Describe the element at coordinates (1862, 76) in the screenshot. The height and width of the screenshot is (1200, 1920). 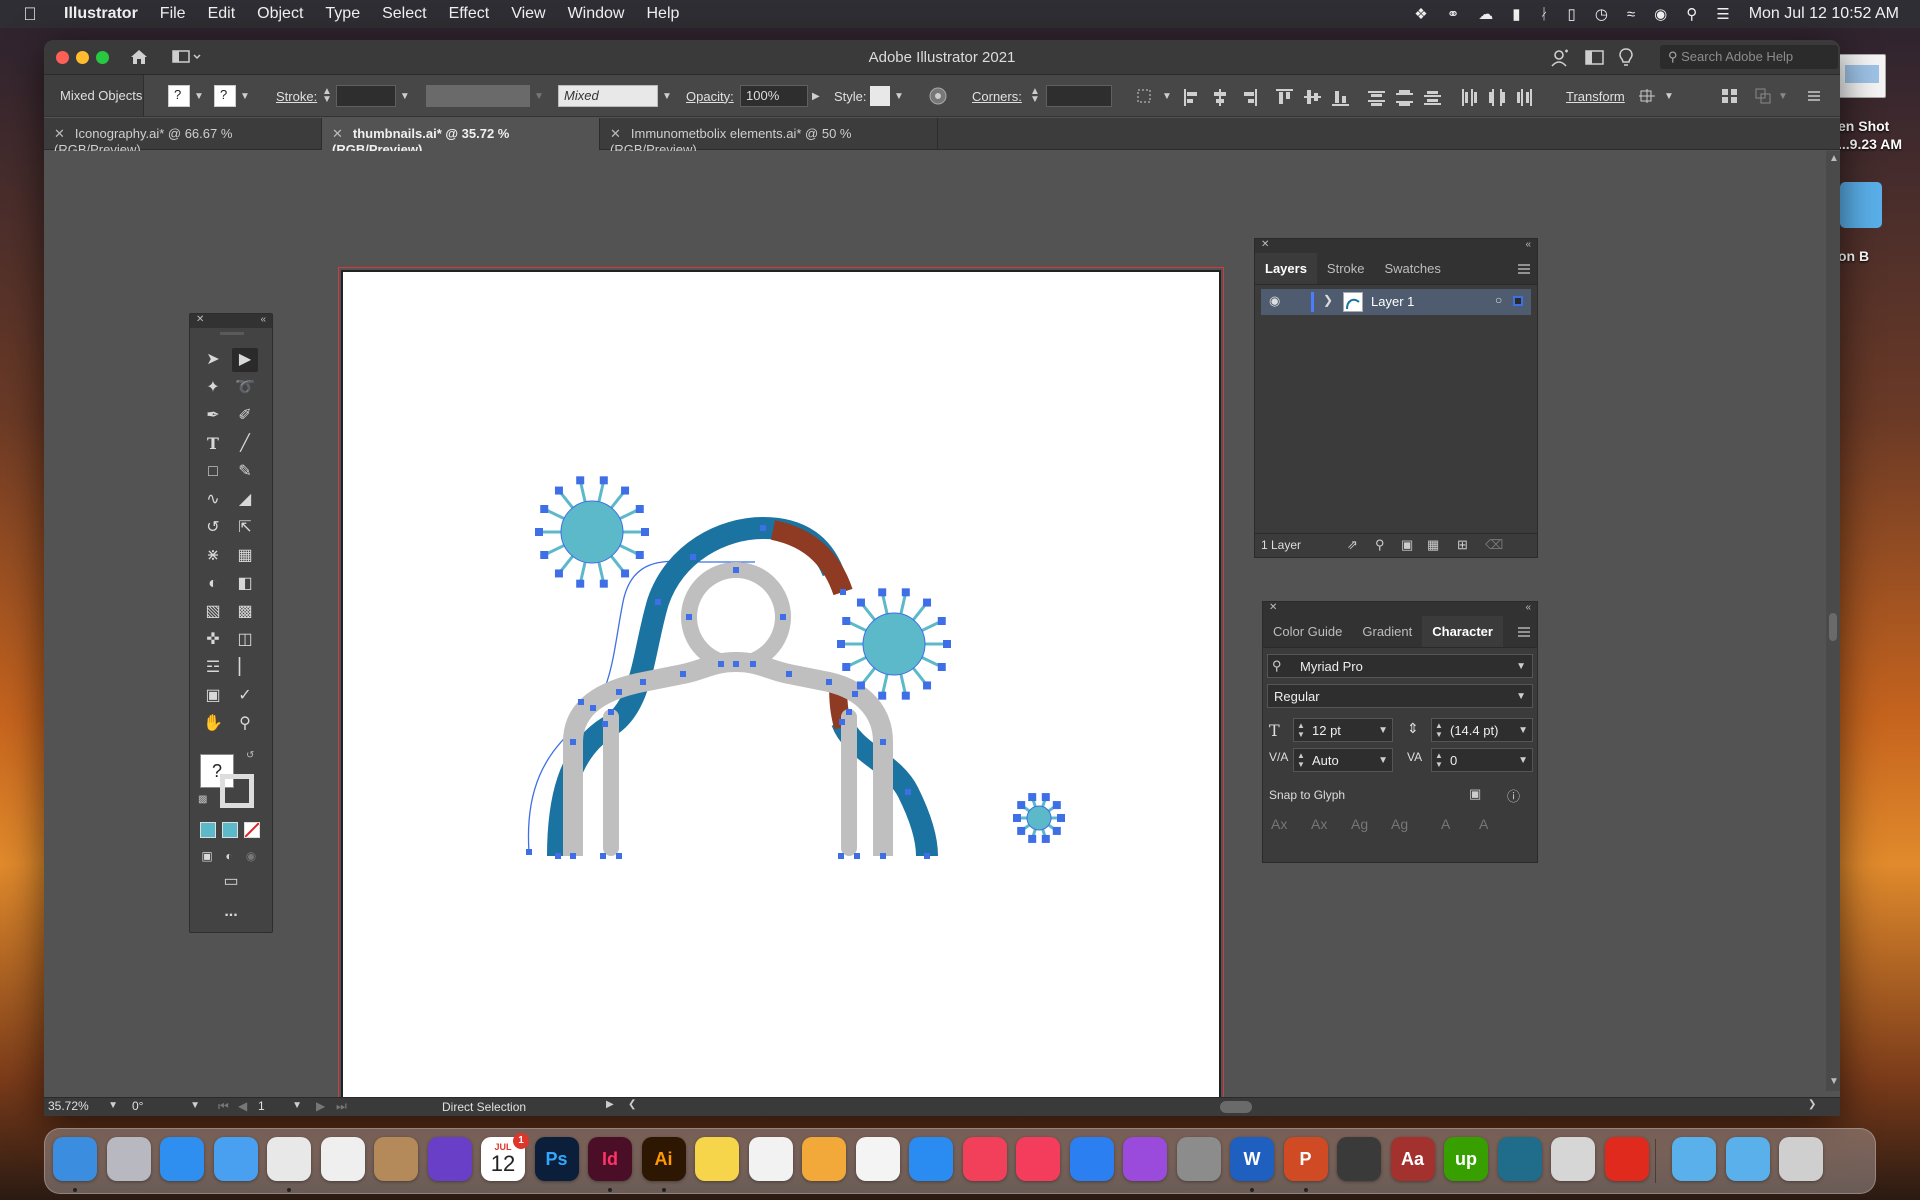
I see `desktop-screenshot-file` at that location.